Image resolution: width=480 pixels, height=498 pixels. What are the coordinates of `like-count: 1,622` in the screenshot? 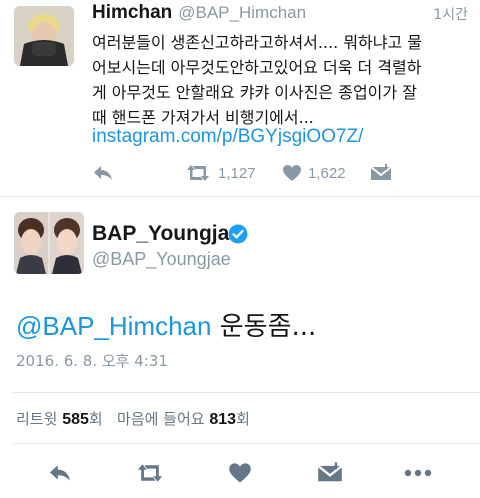 It's located at (327, 173).